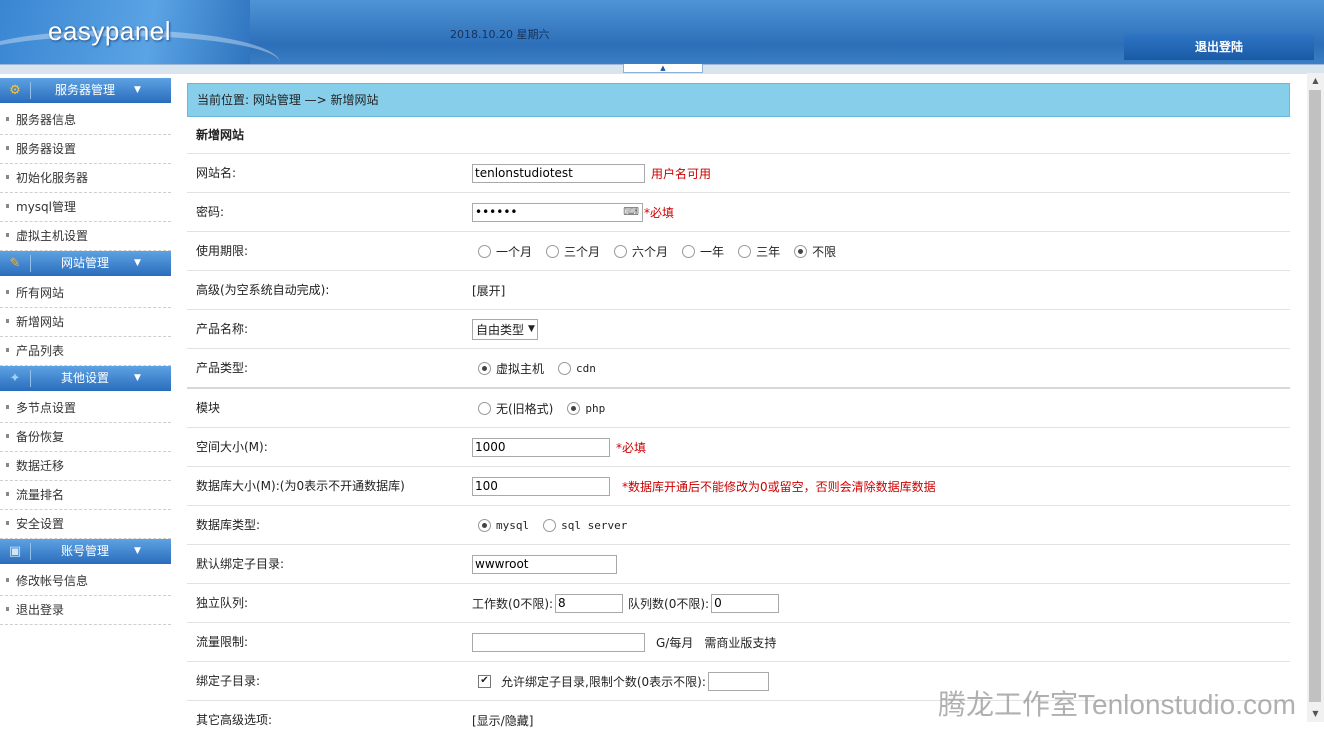  What do you see at coordinates (85, 293) in the screenshot?
I see `sidebar-item-1-0: 所有网站` at bounding box center [85, 293].